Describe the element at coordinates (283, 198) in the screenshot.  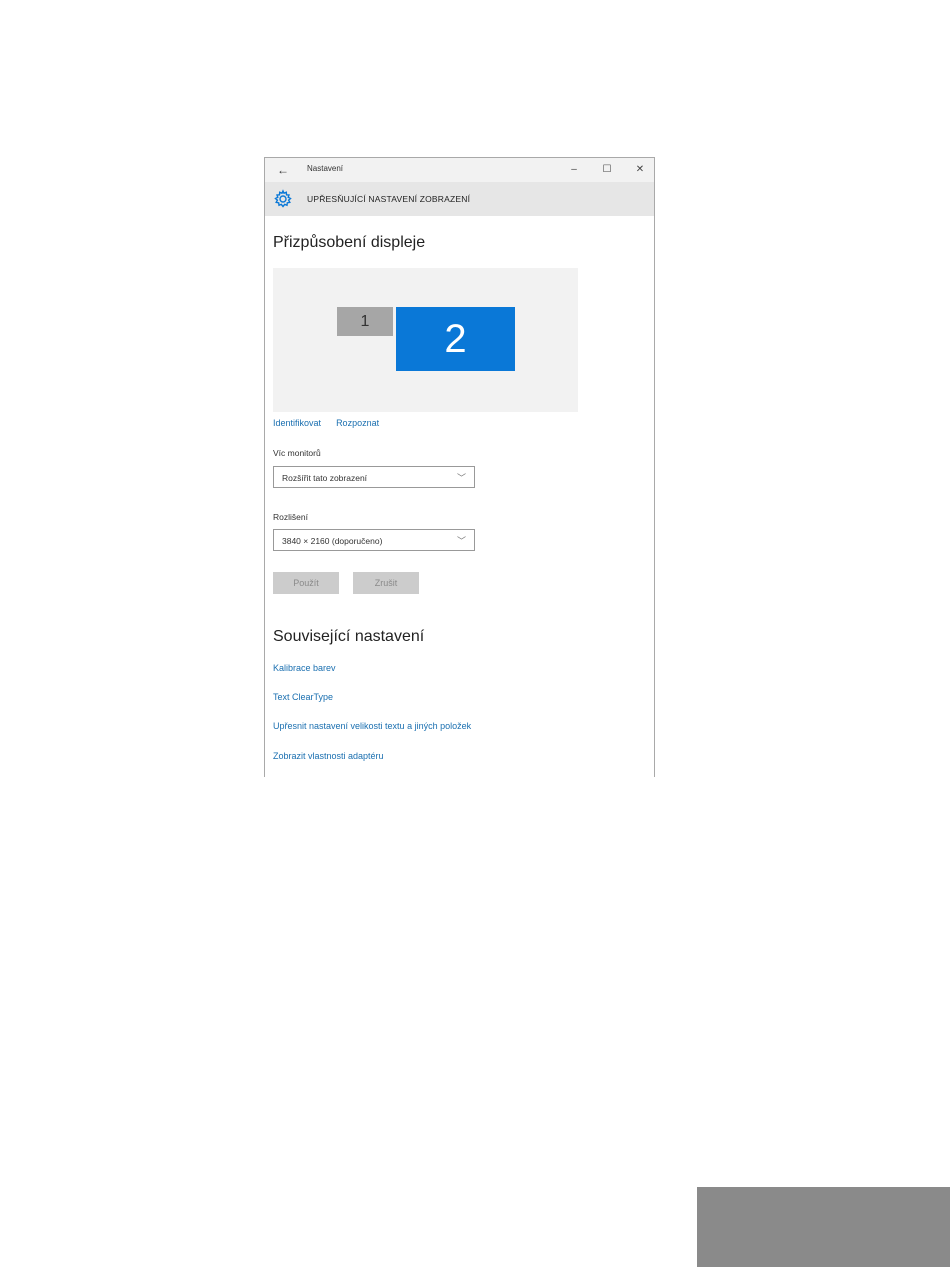
I see `gear-icon` at that location.